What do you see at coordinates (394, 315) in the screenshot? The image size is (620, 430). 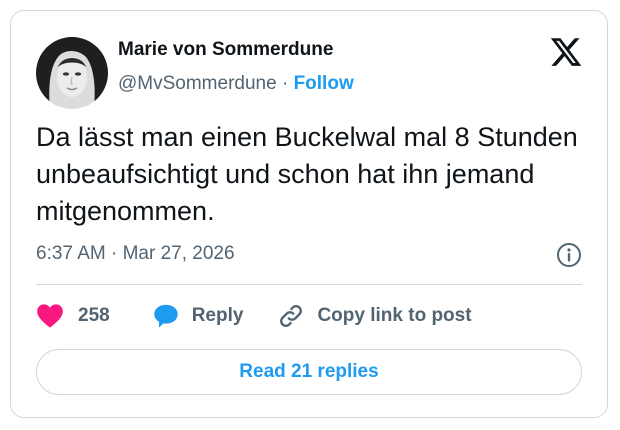 I see `copy-link-label: Copy link to post` at bounding box center [394, 315].